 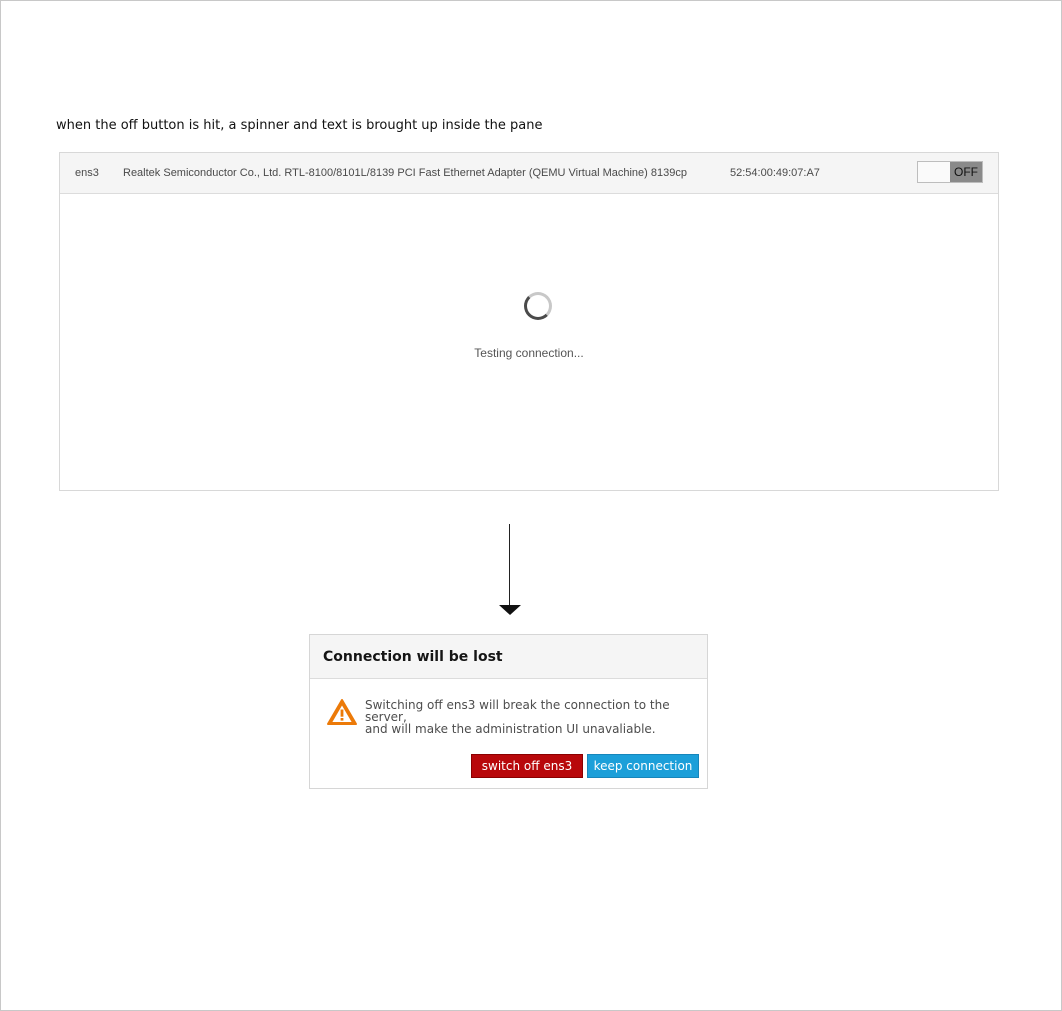 I want to click on interface-name: ens3, so click(x=87, y=173).